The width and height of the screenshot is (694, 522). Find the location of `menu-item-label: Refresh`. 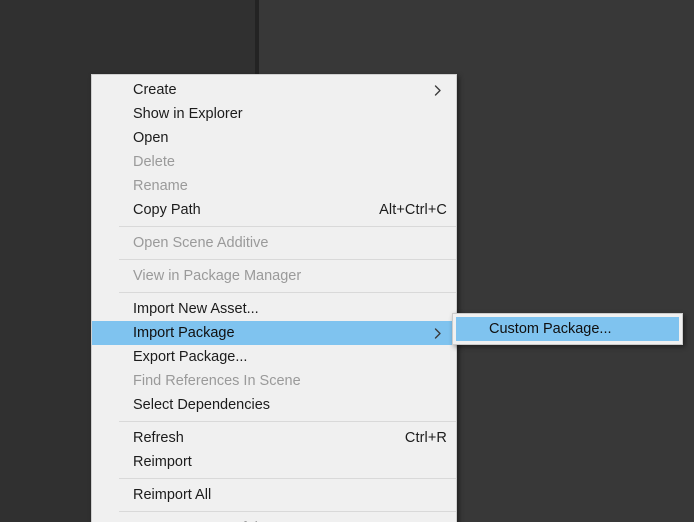

menu-item-label: Refresh is located at coordinates (158, 438).